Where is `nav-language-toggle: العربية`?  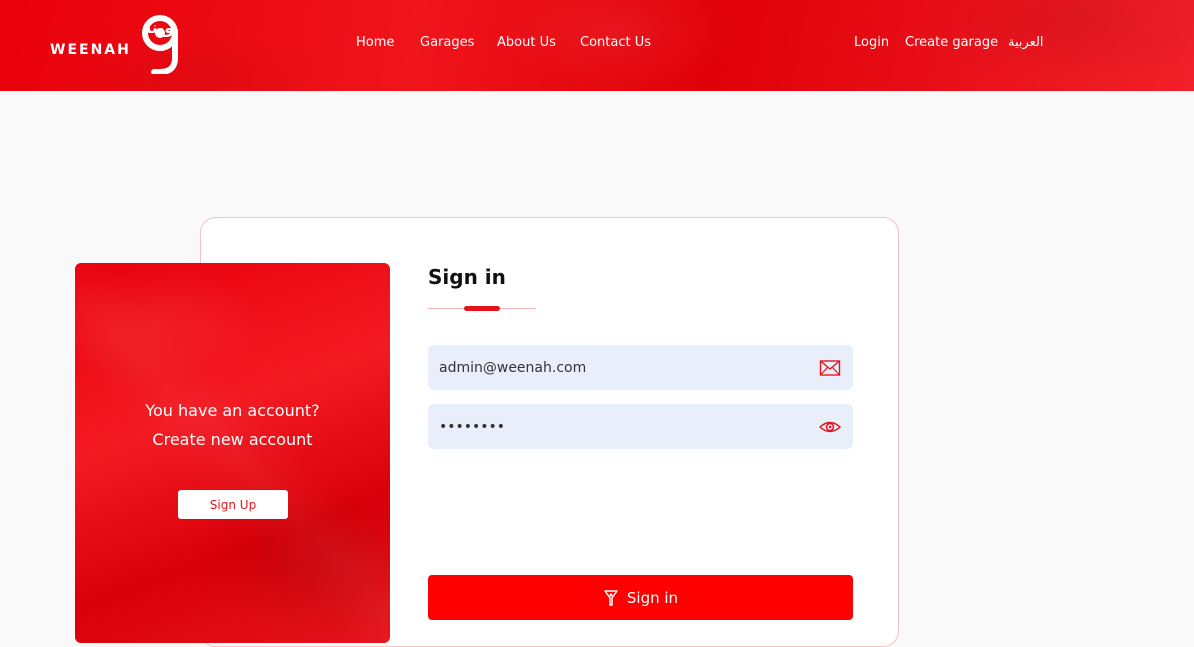 nav-language-toggle: العربية is located at coordinates (1026, 42).